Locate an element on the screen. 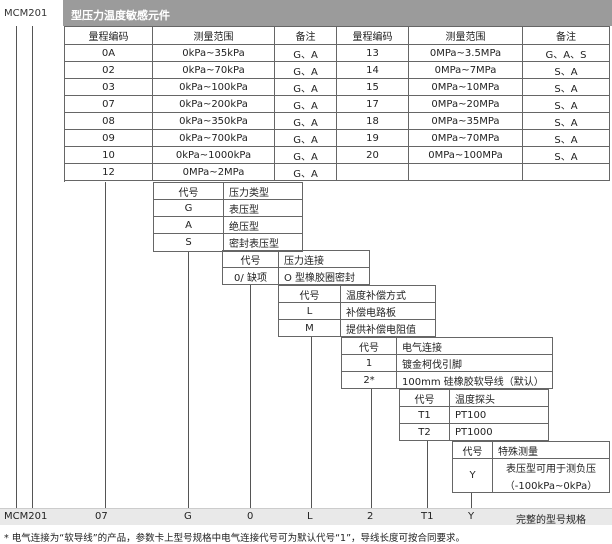  col-header-code-right: 量程编码 is located at coordinates (373, 36).